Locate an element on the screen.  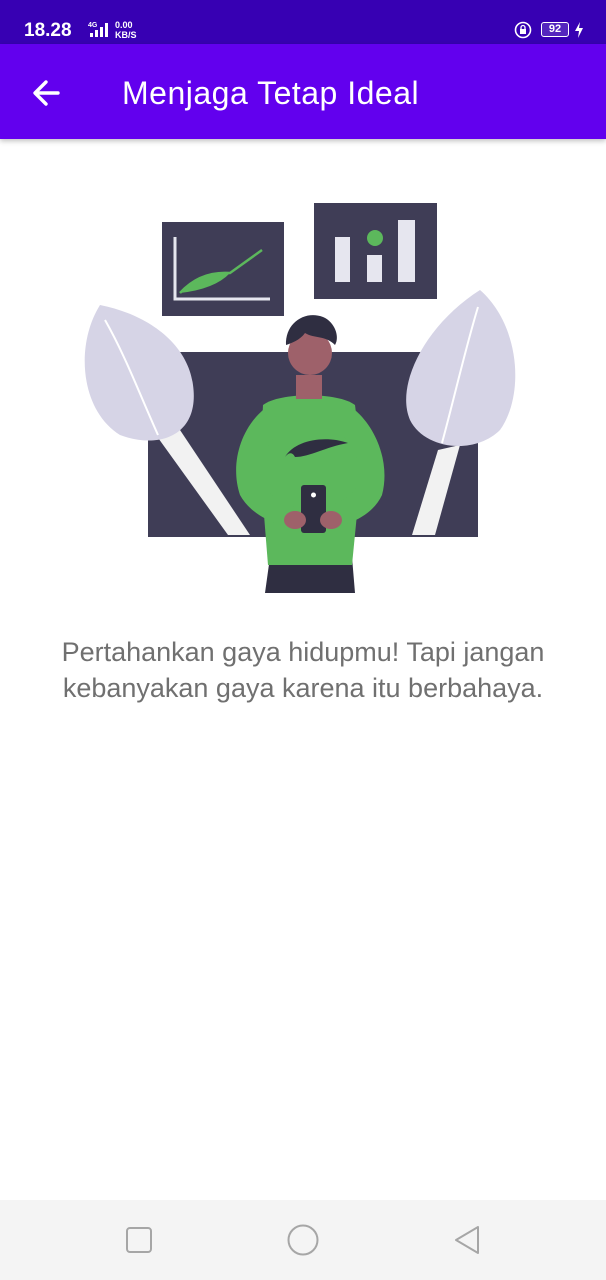
net-speed-value: 0.00 is located at coordinates (124, 25).